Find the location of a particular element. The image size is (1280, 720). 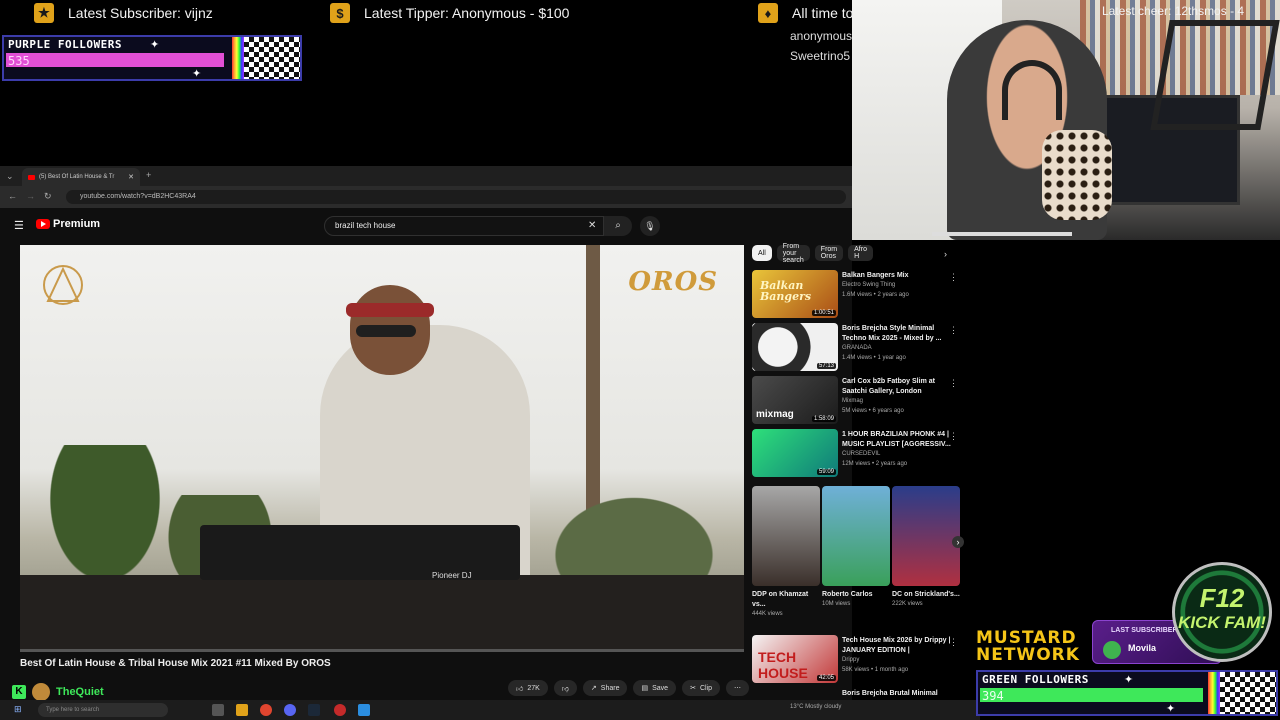

discord-icon is located at coordinates (290, 710).